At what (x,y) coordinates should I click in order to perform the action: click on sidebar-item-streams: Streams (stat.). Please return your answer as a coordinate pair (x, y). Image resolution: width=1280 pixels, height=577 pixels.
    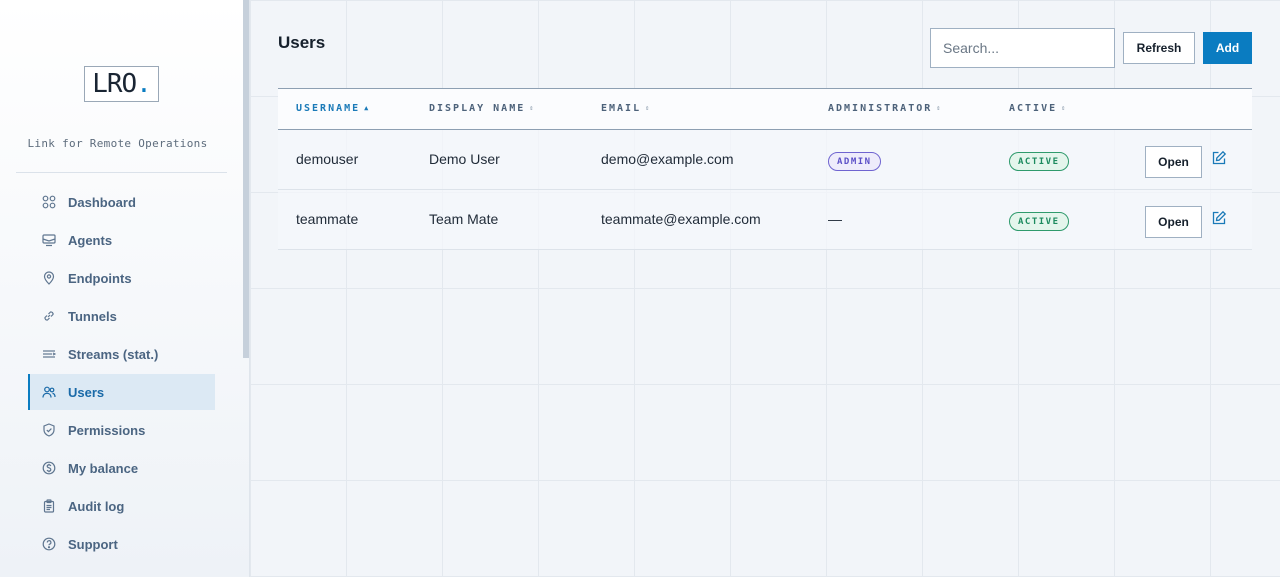
    Looking at the image, I should click on (121, 354).